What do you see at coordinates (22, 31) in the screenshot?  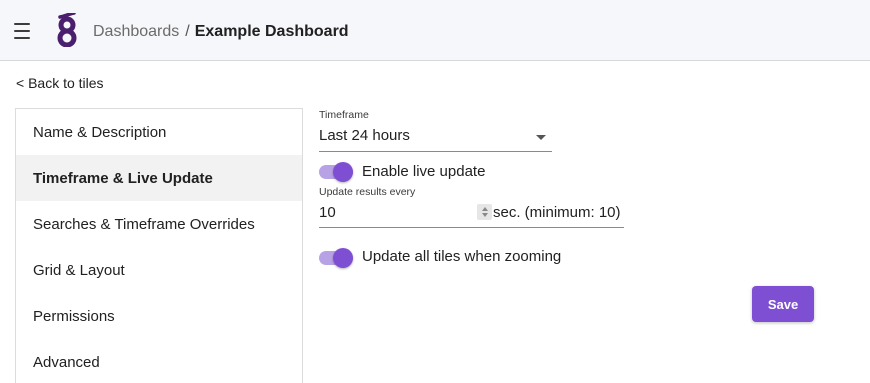 I see `hamburger-menu-icon` at bounding box center [22, 31].